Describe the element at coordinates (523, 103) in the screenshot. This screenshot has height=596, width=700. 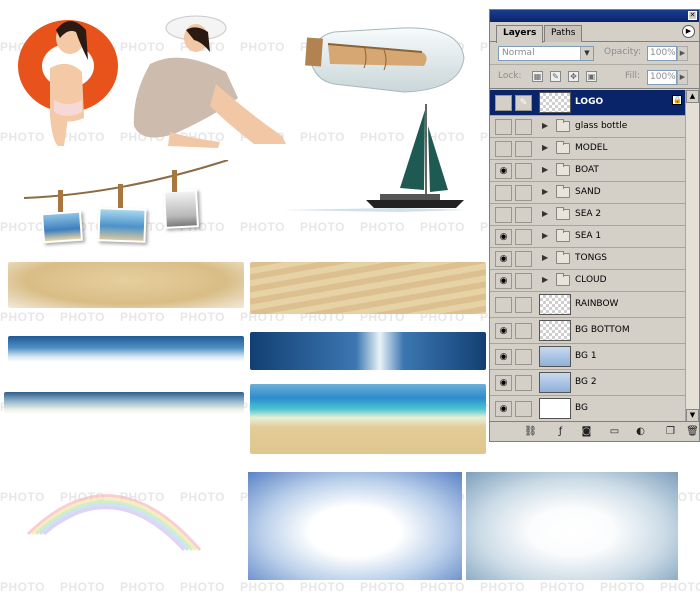
I see `brush-icon: ✎` at that location.